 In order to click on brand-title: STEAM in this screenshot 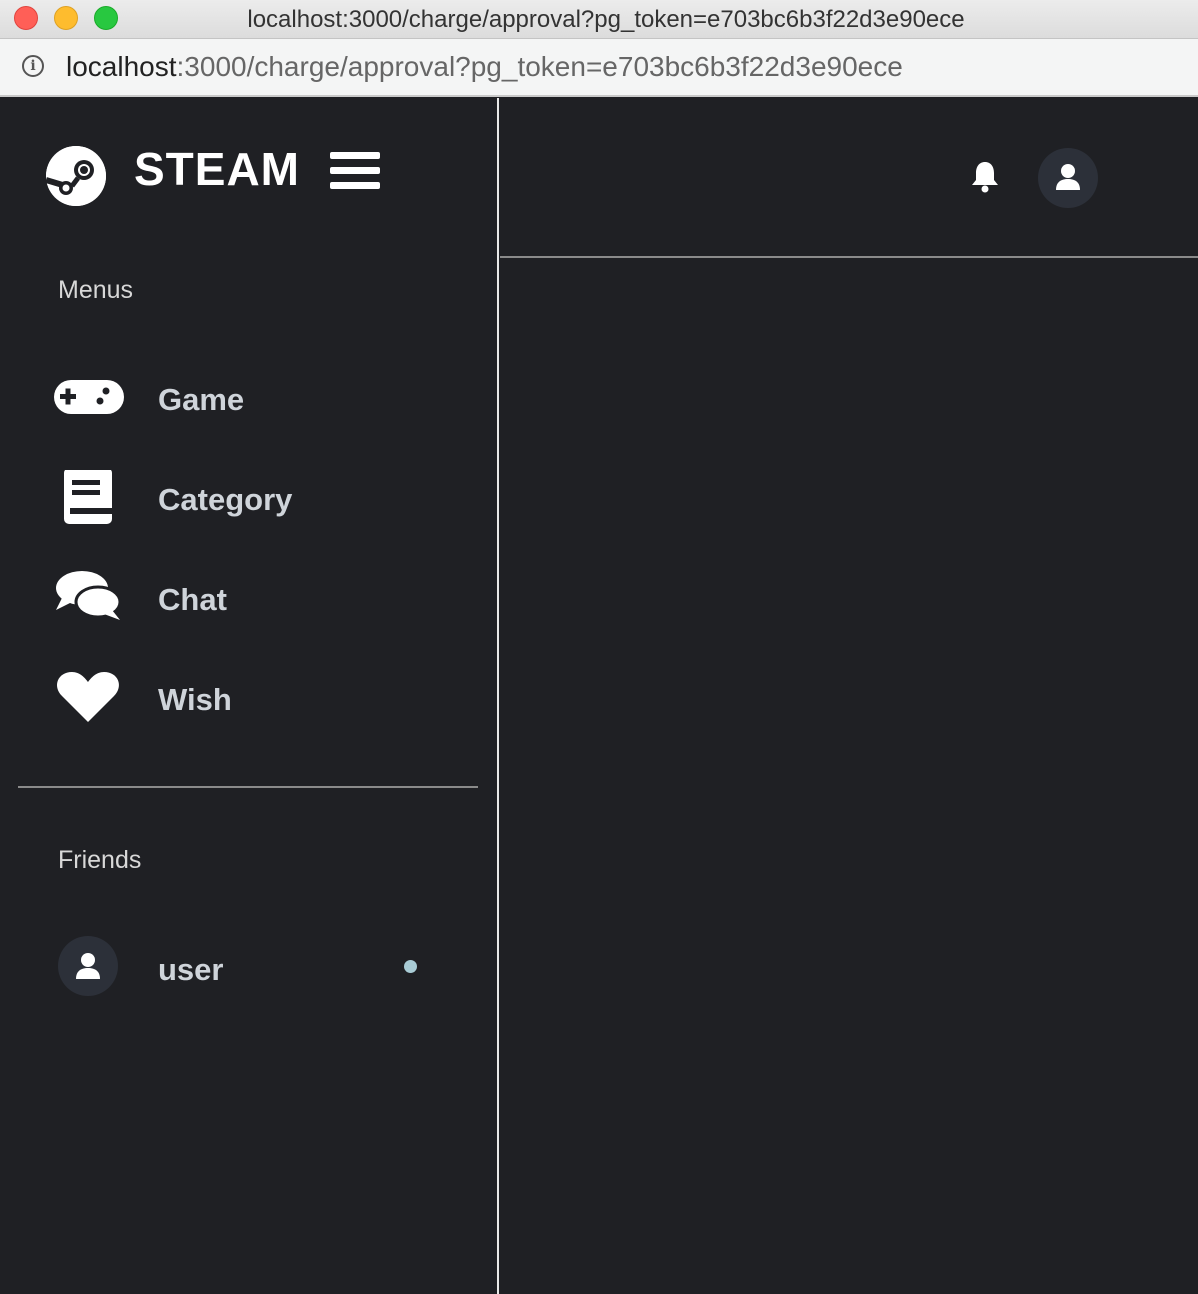, I will do `click(217, 169)`.